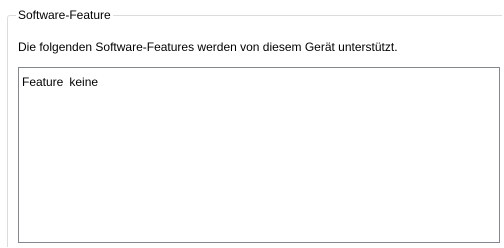  Describe the element at coordinates (64, 15) in the screenshot. I see `groupbox-title: Software-Feature` at that location.